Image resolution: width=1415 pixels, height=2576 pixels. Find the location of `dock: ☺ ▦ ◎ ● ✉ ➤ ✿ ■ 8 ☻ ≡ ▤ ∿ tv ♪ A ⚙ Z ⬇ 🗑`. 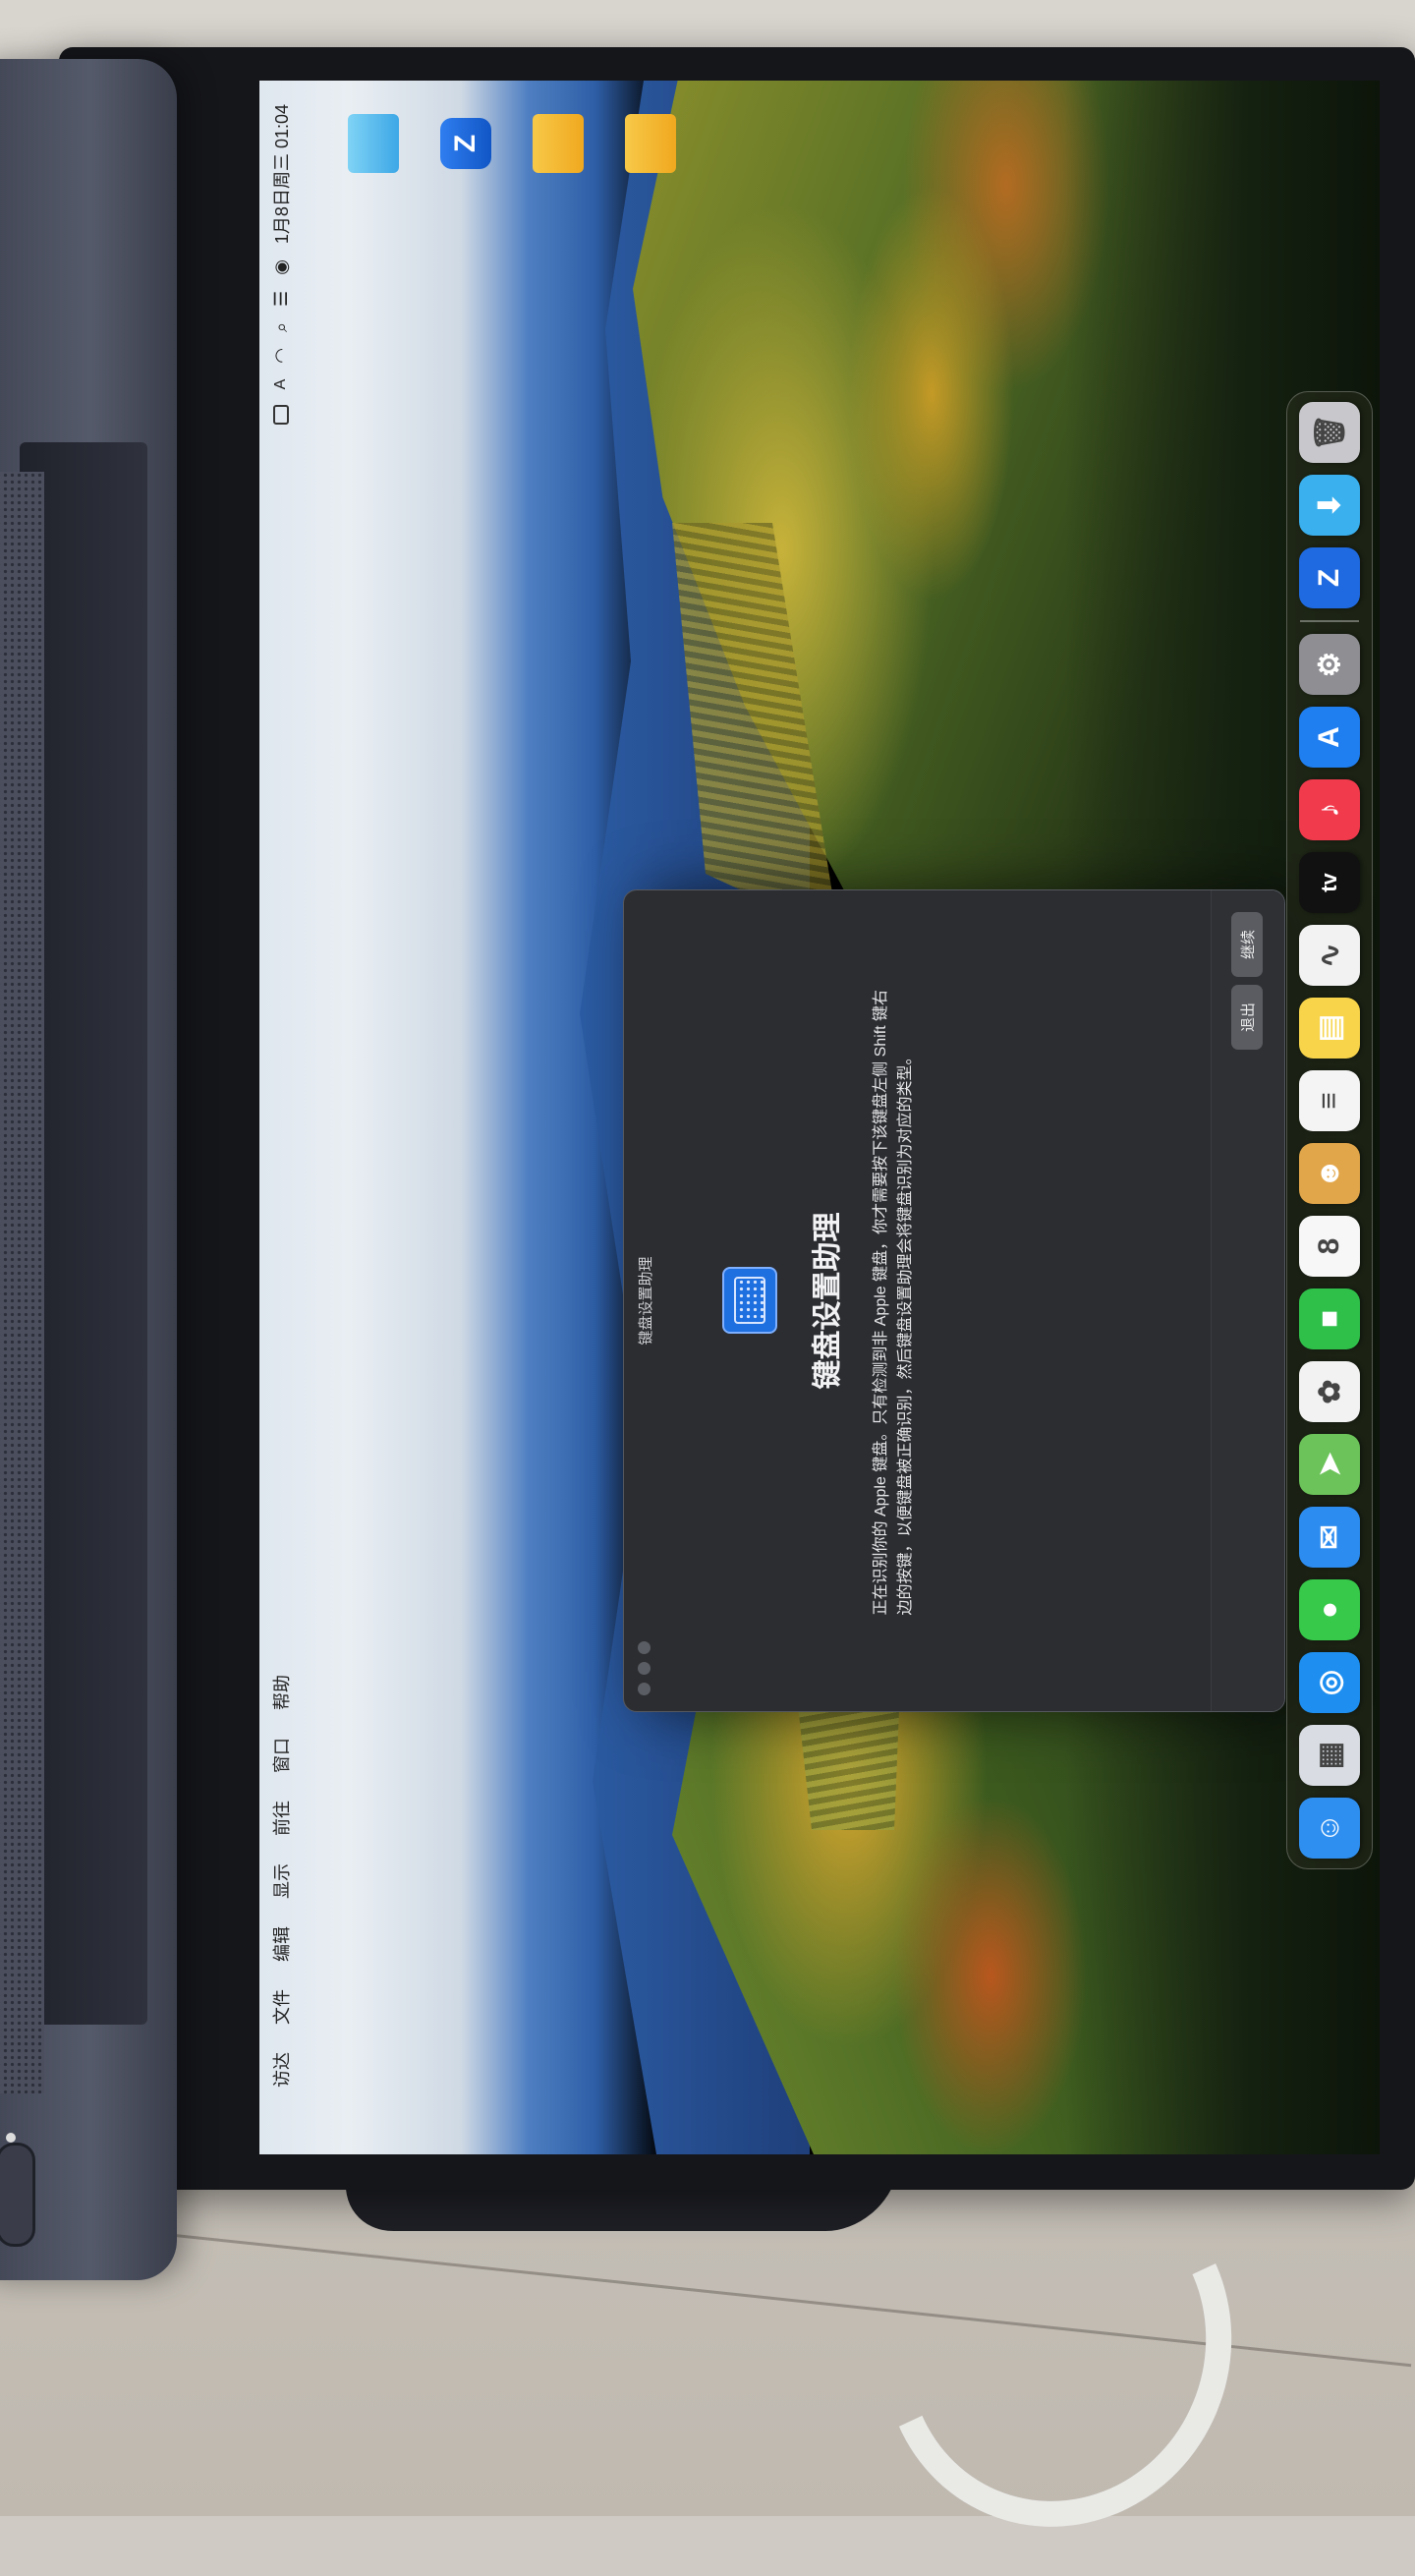

dock: ☺ ▦ ◎ ● ✉ ➤ ✿ ■ 8 ☻ ≡ ▤ ∿ tv ♪ A ⚙ Z ⬇ 🗑 is located at coordinates (1329, 1130).